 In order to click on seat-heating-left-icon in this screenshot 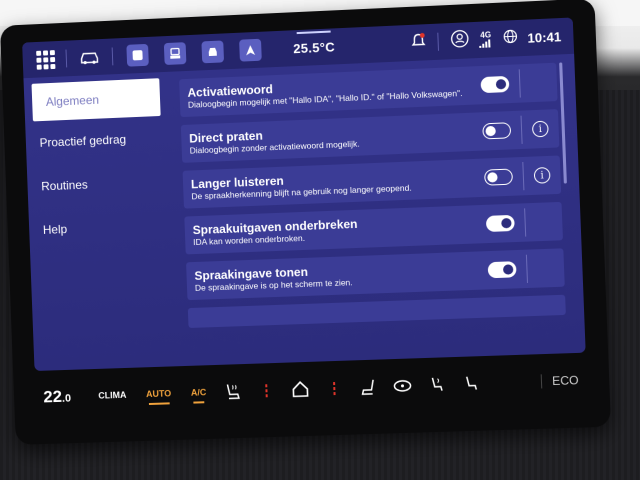, I will do `click(233, 391)`.